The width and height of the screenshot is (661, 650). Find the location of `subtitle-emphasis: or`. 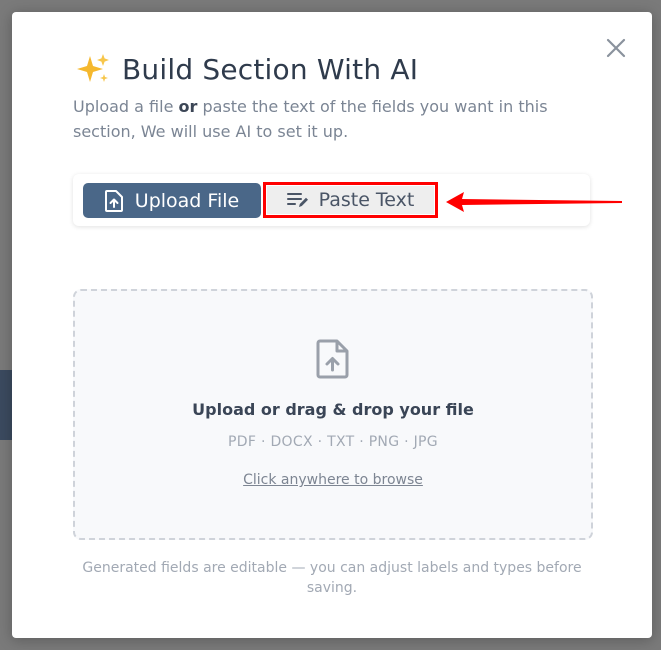

subtitle-emphasis: or is located at coordinates (188, 106).